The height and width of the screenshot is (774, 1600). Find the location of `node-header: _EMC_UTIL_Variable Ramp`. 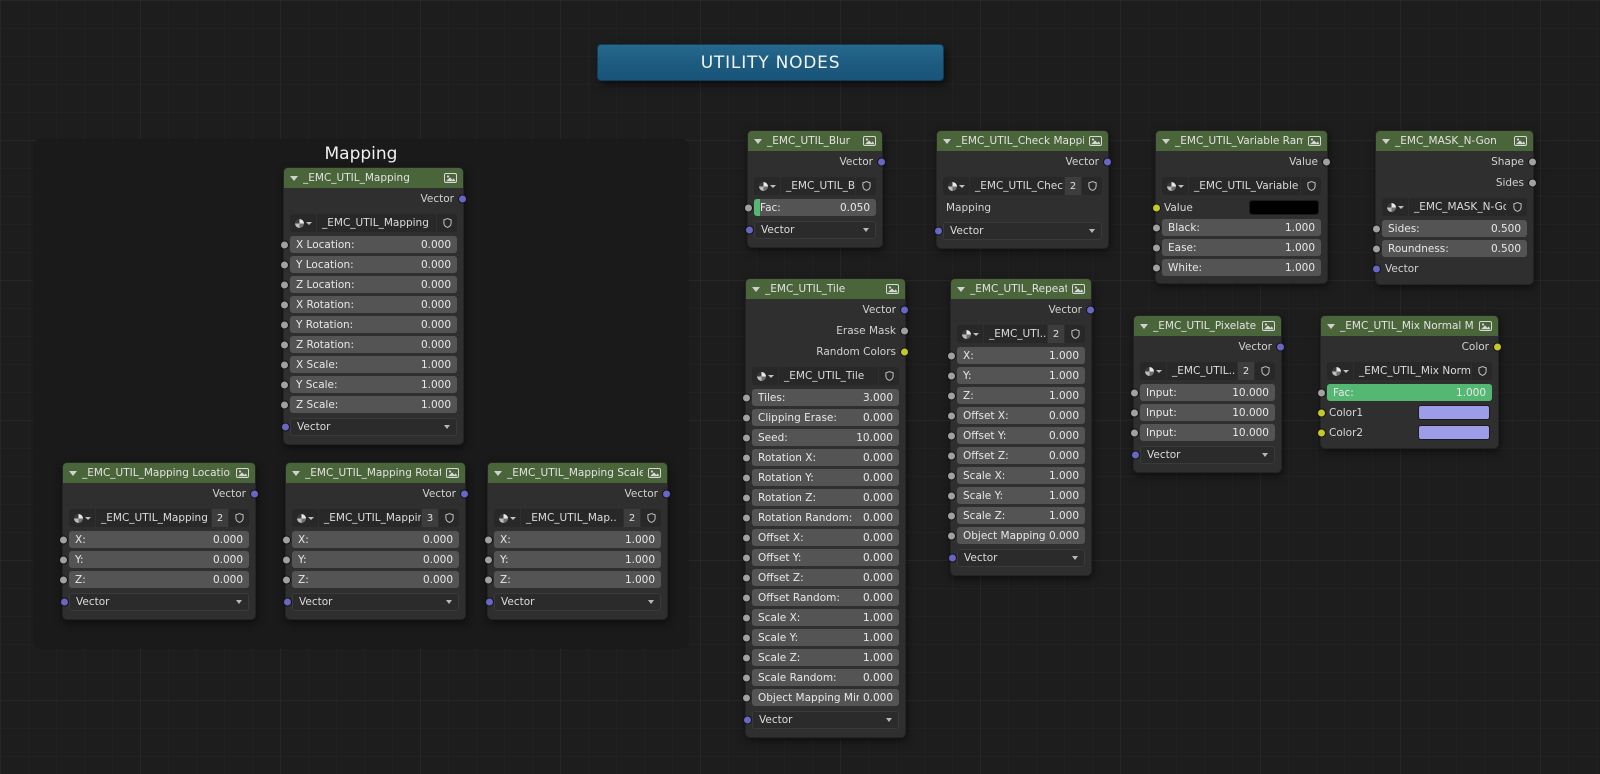

node-header: _EMC_UTIL_Variable Ramp is located at coordinates (1241, 141).